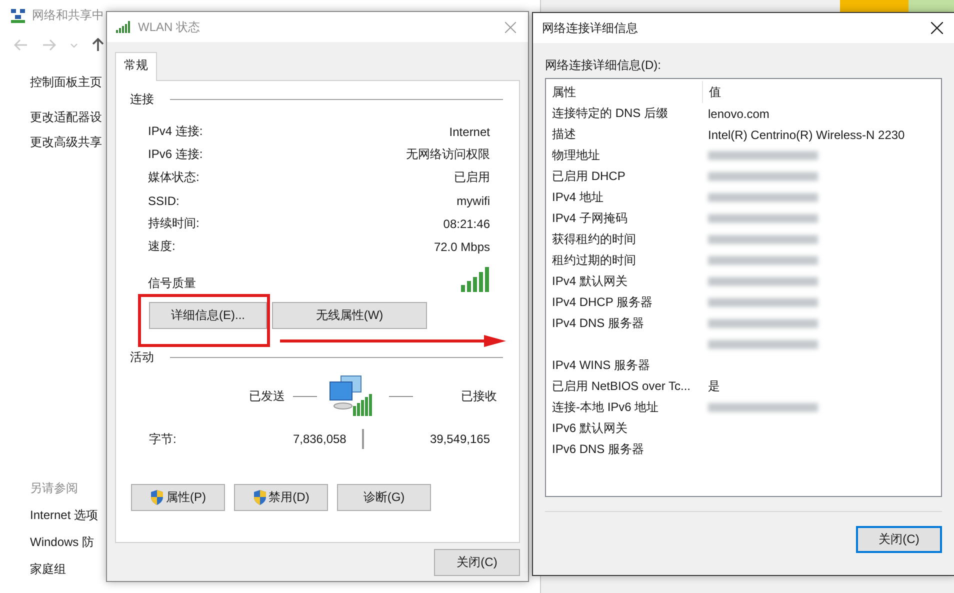 The width and height of the screenshot is (954, 593). I want to click on property-cell: 租约过期的时间, so click(594, 260).